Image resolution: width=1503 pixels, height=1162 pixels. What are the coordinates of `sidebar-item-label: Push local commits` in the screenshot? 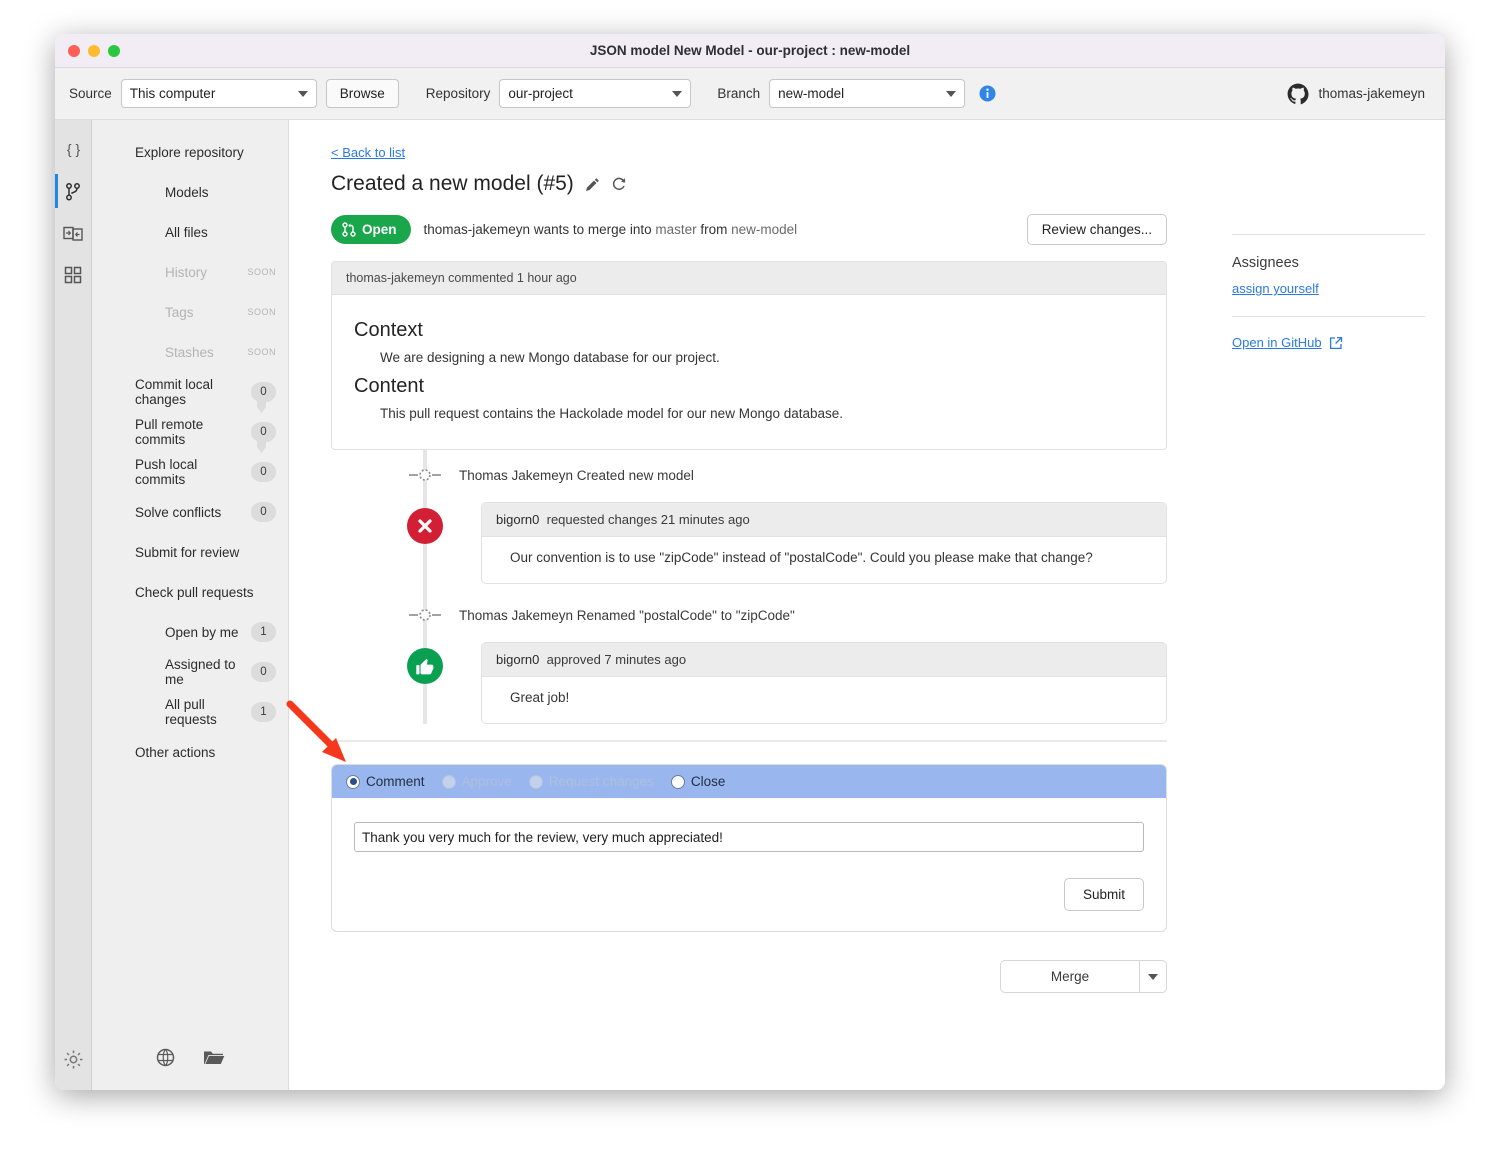 It's located at (166, 472).